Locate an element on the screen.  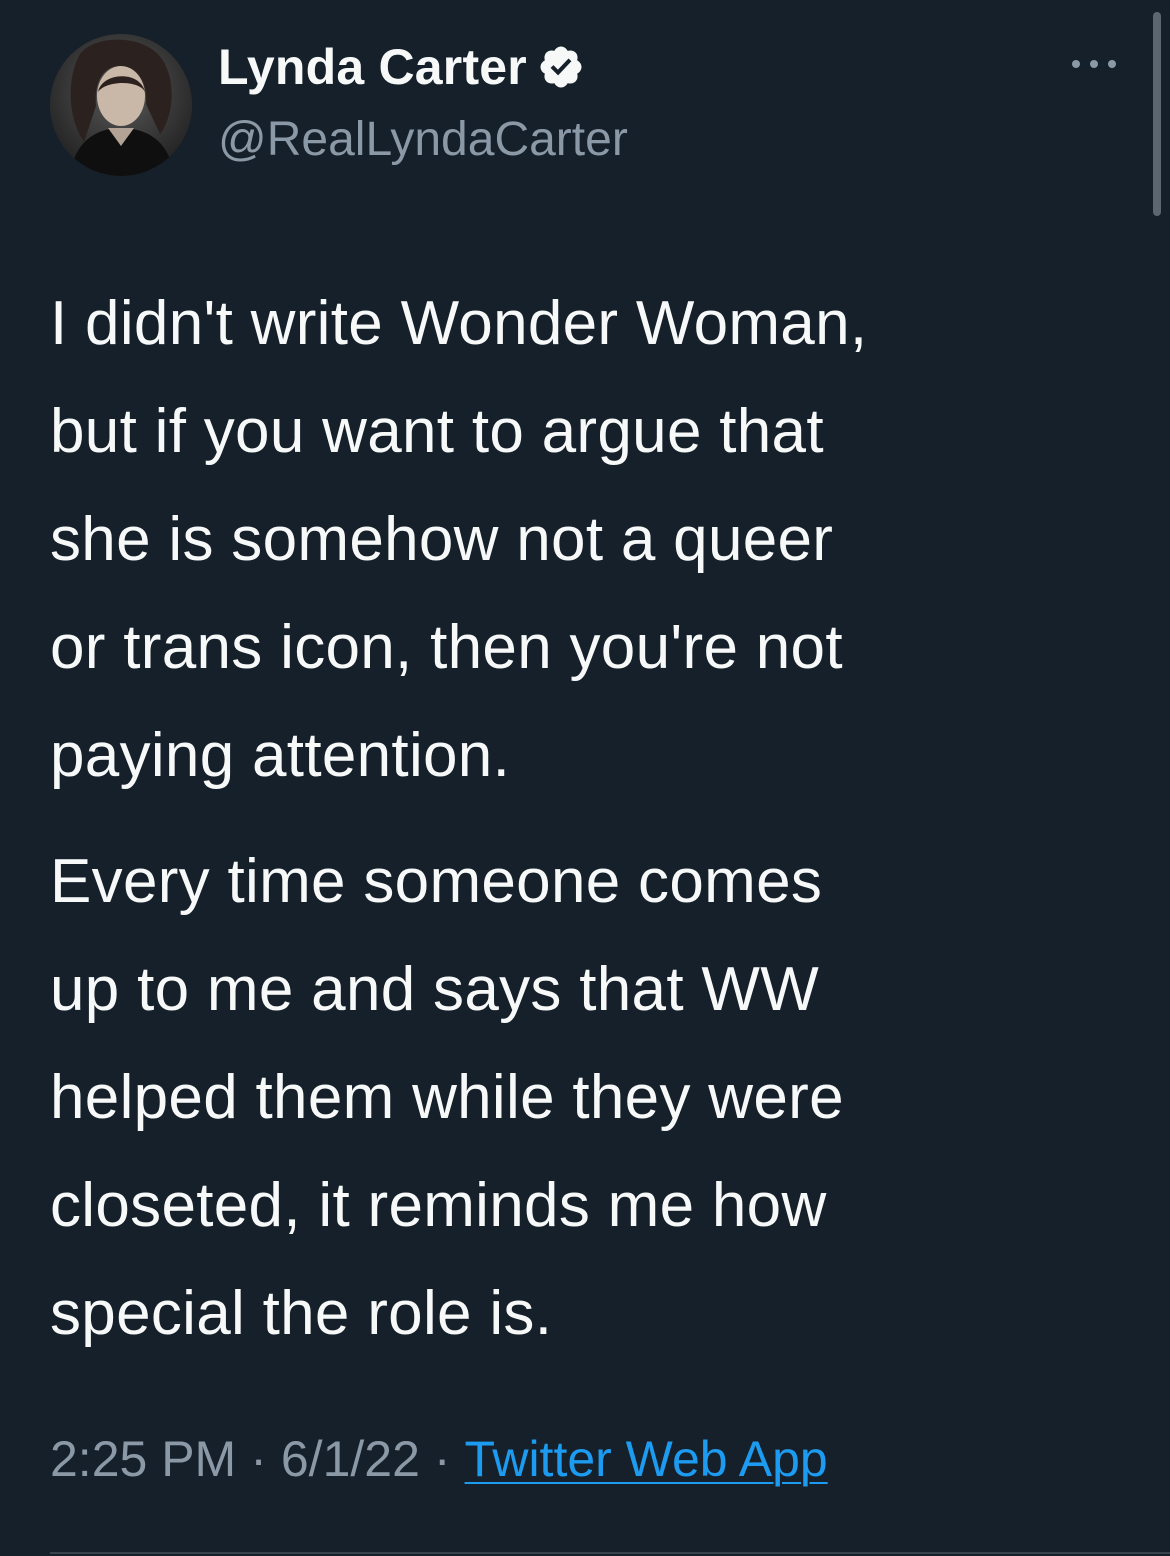
scrollbar is located at coordinates (1157, 114).